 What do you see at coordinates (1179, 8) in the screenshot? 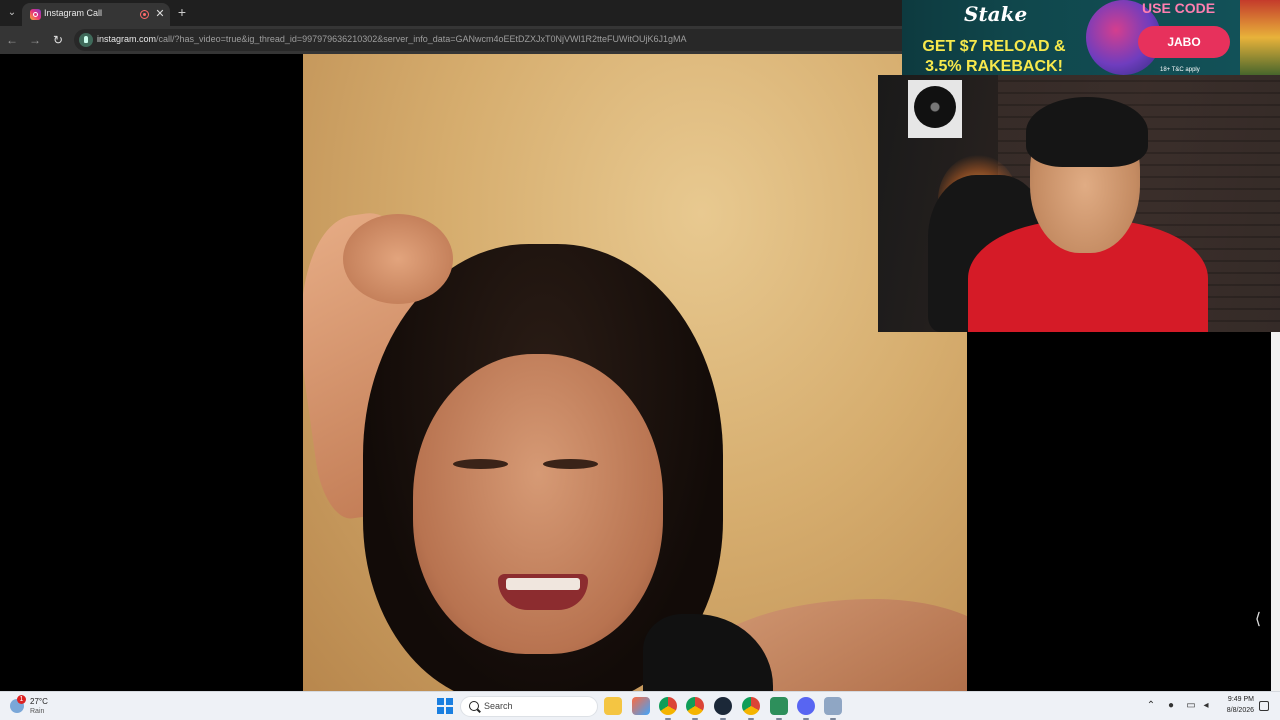
I see `ad-use-code-label: USE CODE` at bounding box center [1179, 8].